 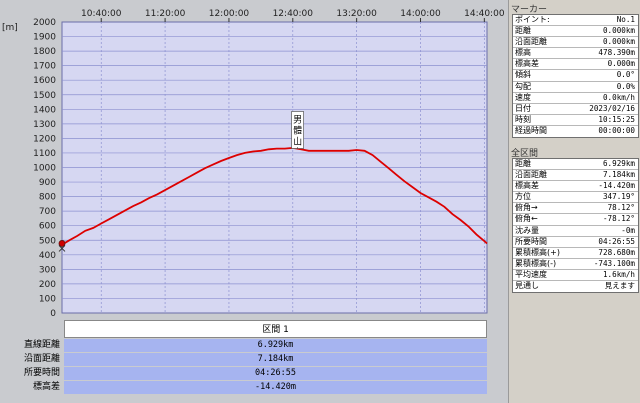 I want to click on property-row: 方位 347.19°, so click(x=575, y=198).